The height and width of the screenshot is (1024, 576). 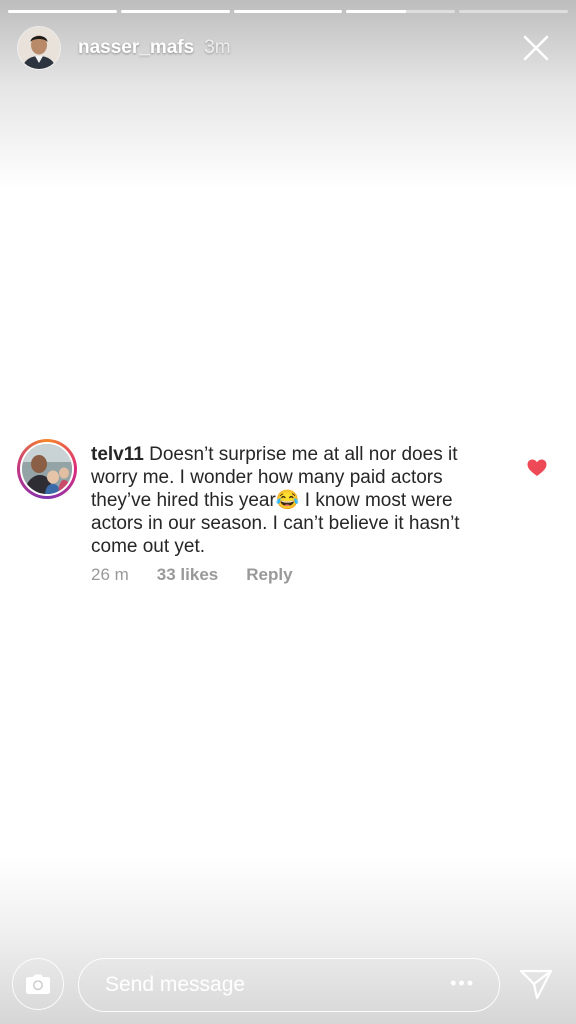 I want to click on commenter-photo, so click(x=47, y=469).